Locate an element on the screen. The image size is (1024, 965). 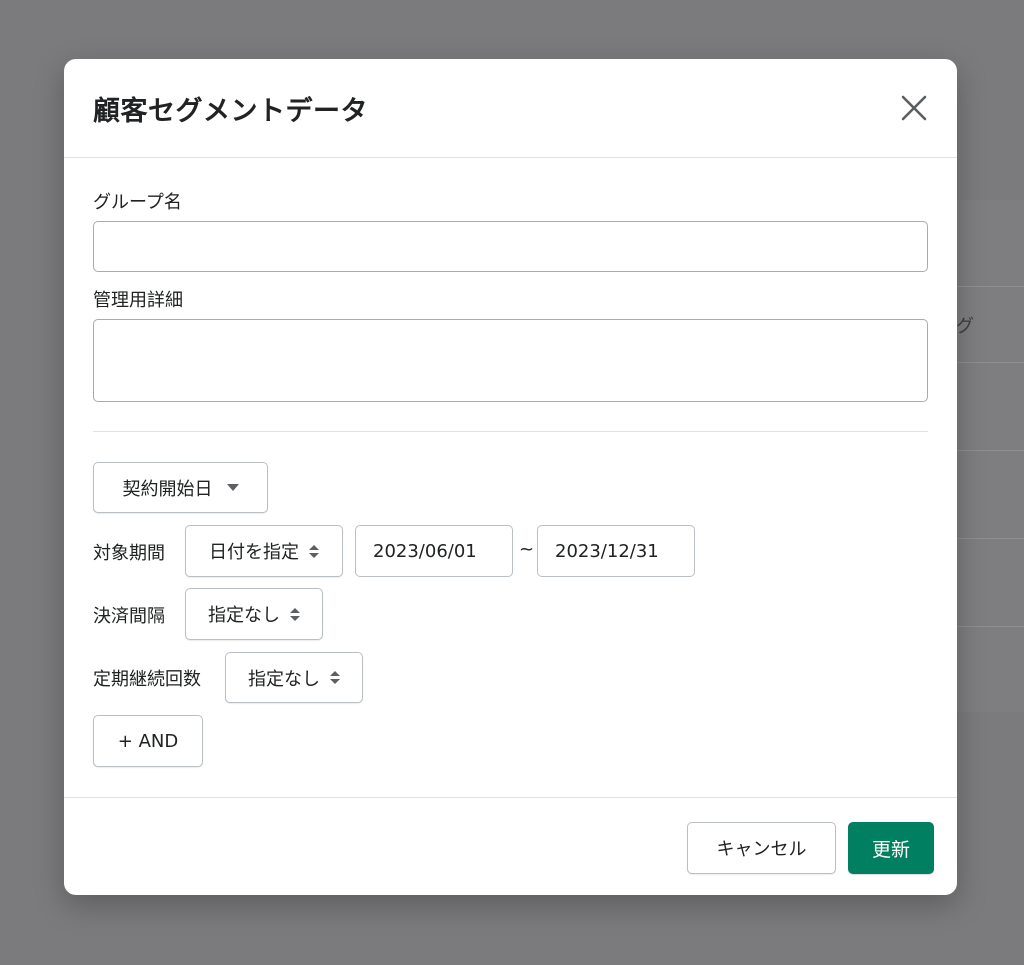
condition-type-dropdown: 契約開始日 is located at coordinates (180, 487).